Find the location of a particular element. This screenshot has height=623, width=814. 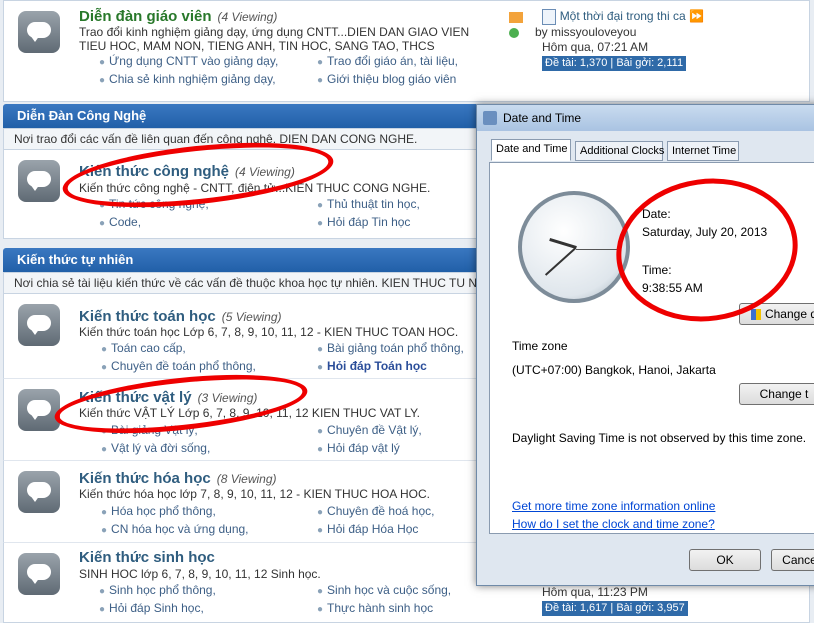

subforum-link: ● Sinh học và cuộc sống, is located at coordinates (384, 590).